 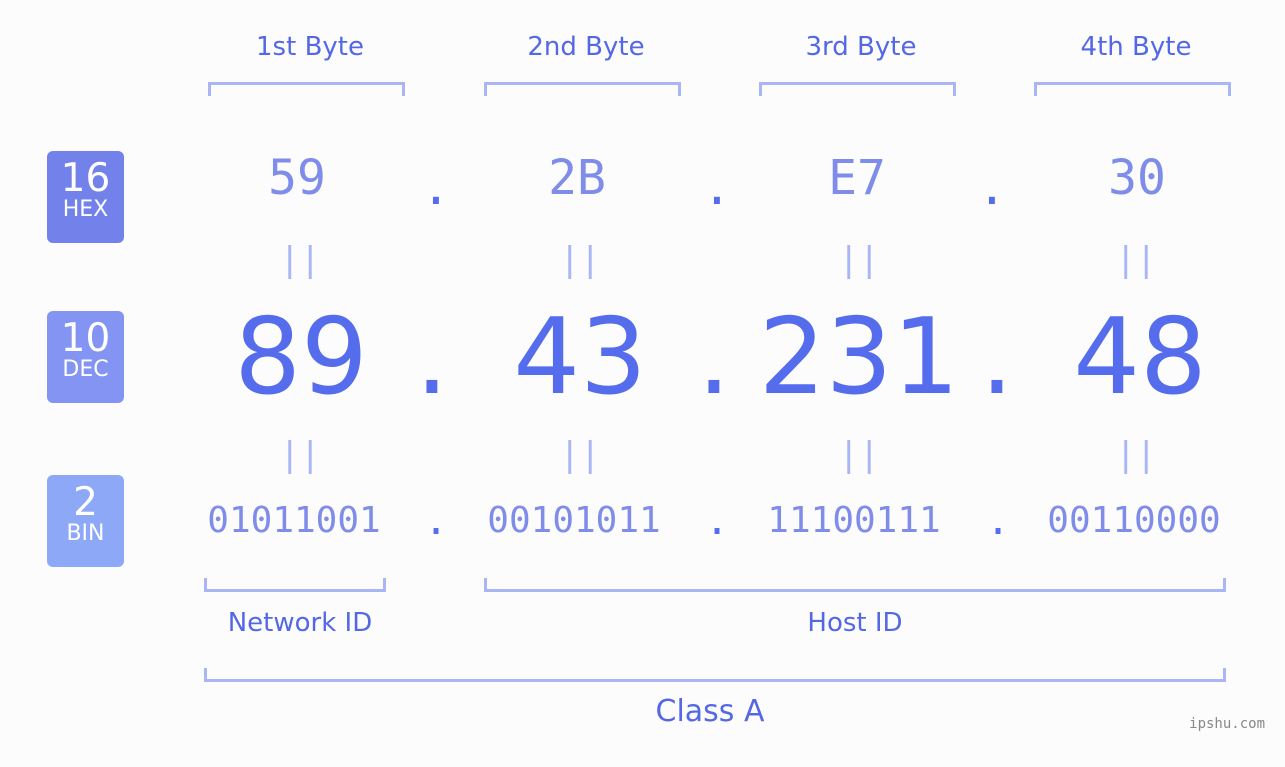 I want to click on network-id-bracket, so click(x=295, y=585).